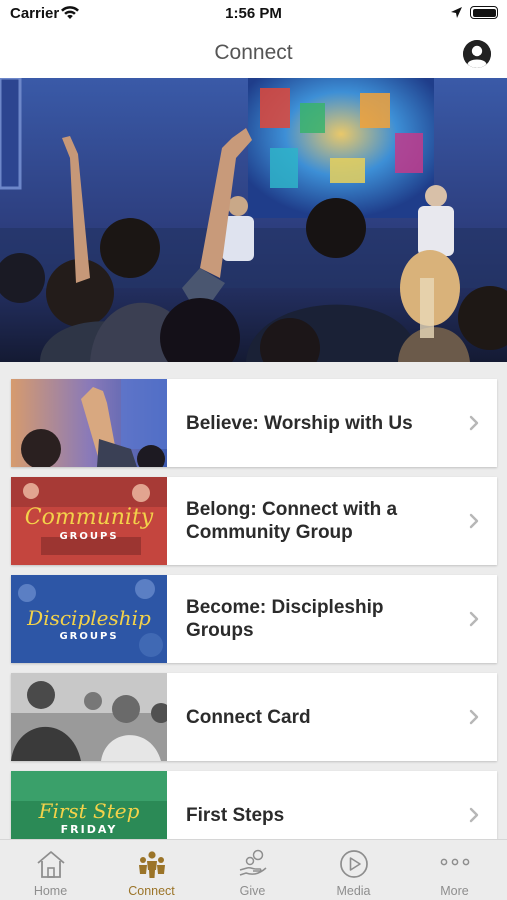  What do you see at coordinates (235, 815) in the screenshot?
I see `list-item-label: First Steps` at bounding box center [235, 815].